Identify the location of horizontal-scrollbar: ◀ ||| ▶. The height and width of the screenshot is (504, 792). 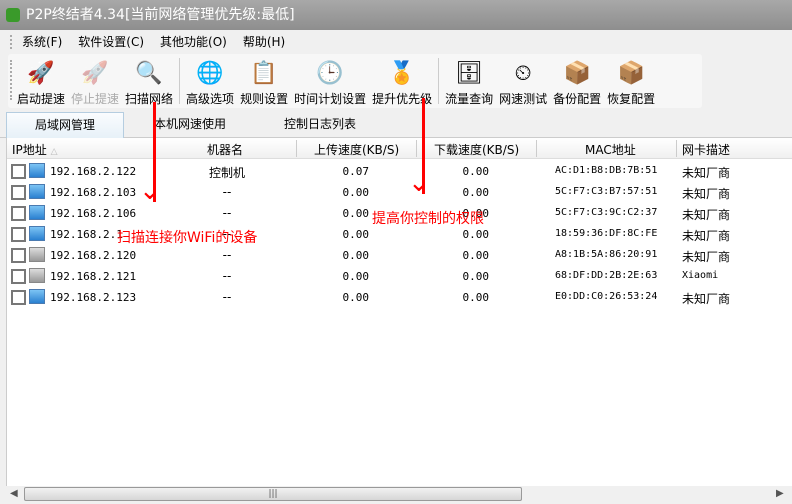
(399, 494).